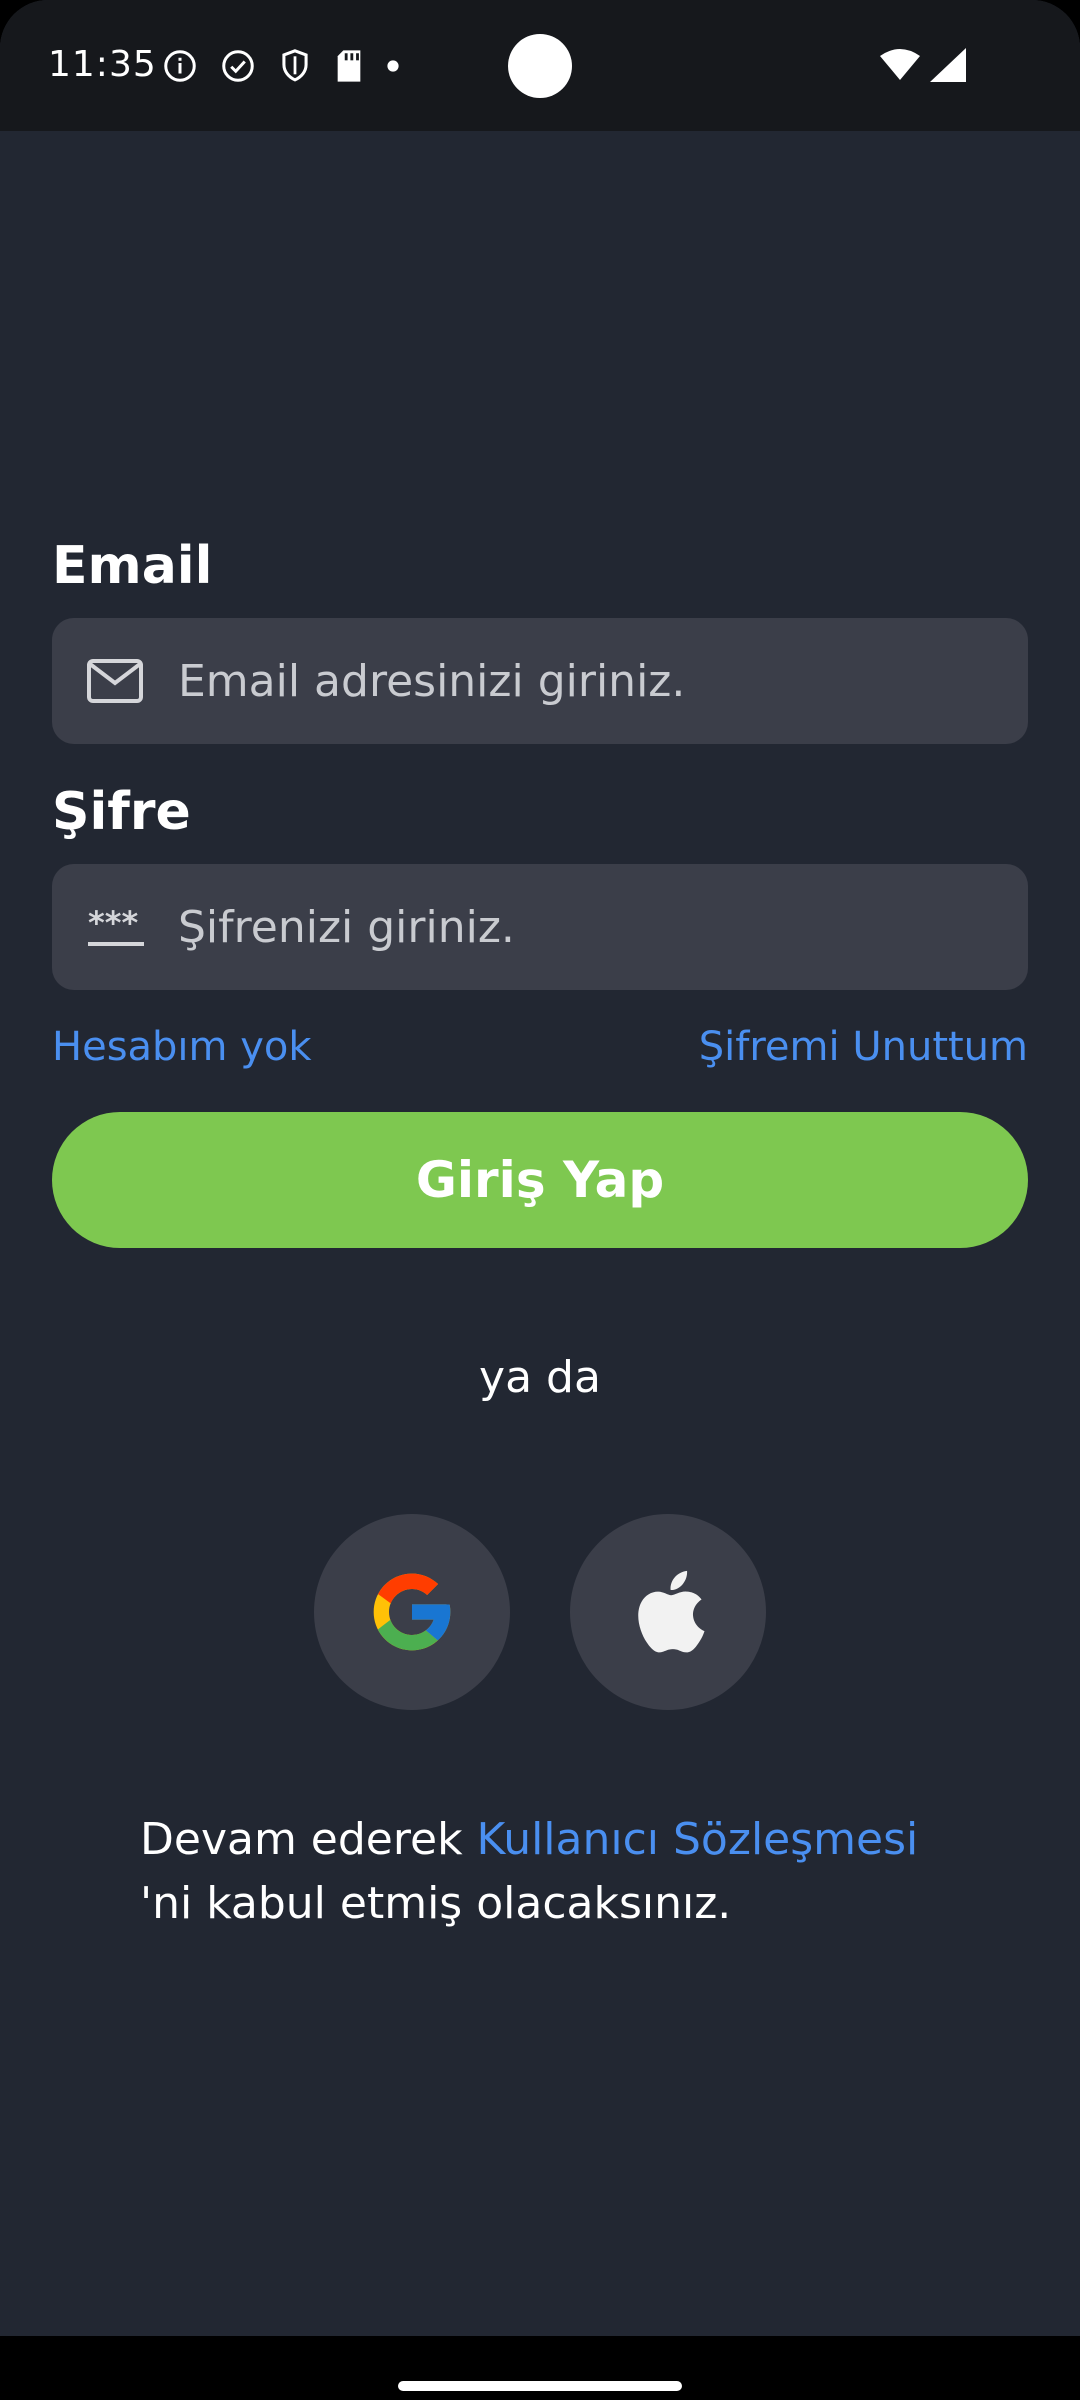  What do you see at coordinates (349, 66) in the screenshot?
I see `sd-card-icon` at bounding box center [349, 66].